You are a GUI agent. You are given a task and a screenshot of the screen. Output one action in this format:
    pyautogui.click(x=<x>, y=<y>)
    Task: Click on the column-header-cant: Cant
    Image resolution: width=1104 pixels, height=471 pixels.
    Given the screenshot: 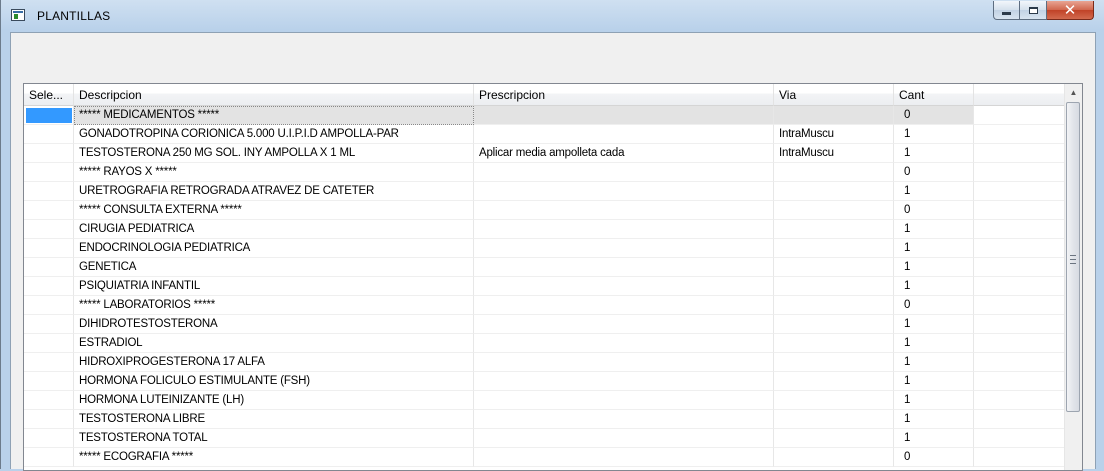 What is the action you would take?
    pyautogui.click(x=934, y=95)
    